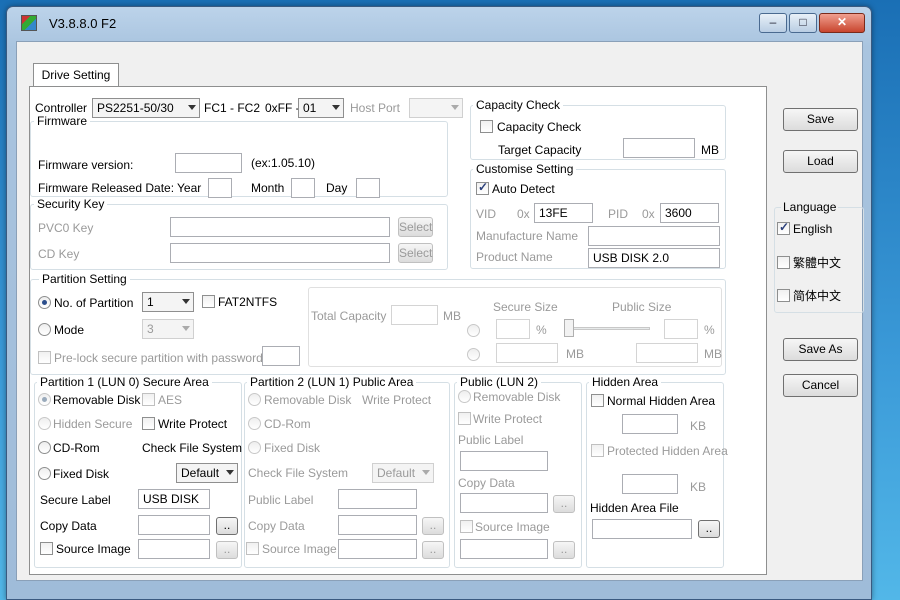 The width and height of the screenshot is (900, 600). Describe the element at coordinates (377, 525) in the screenshot. I see `lun1-copy-data-input` at that location.